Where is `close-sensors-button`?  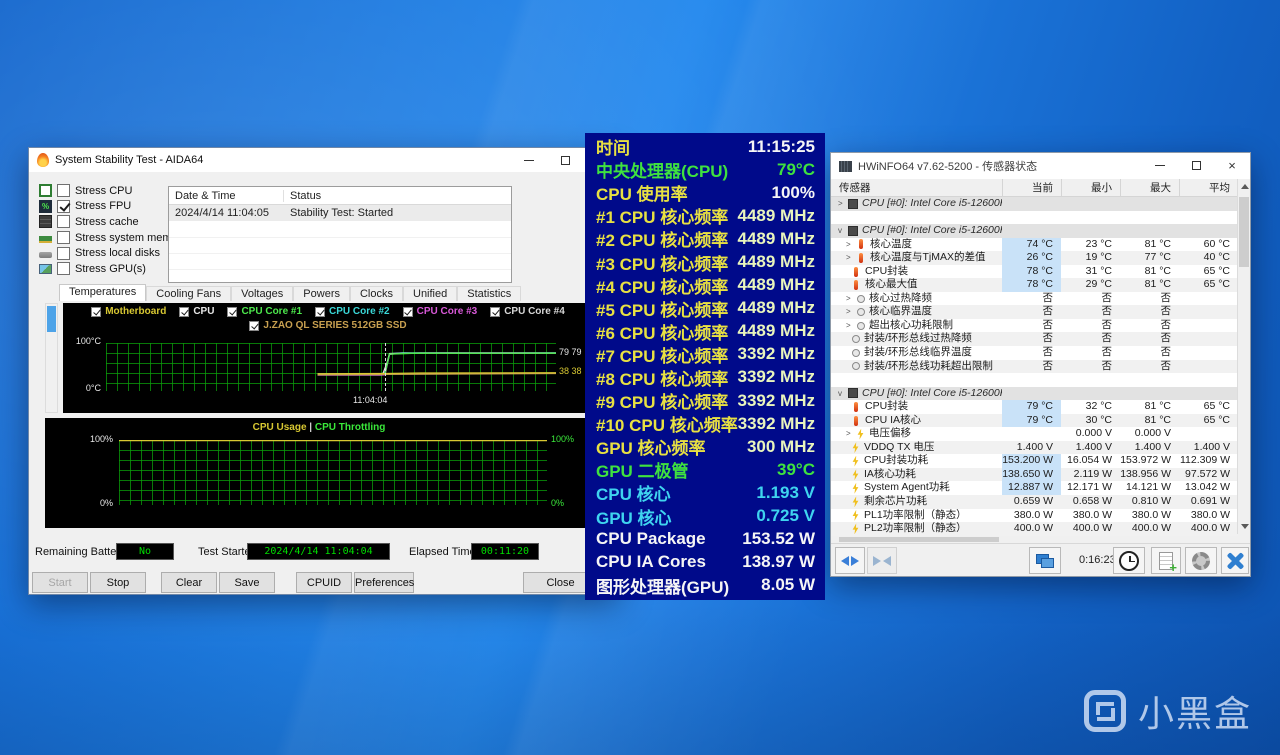
close-sensors-button is located at coordinates (1235, 560).